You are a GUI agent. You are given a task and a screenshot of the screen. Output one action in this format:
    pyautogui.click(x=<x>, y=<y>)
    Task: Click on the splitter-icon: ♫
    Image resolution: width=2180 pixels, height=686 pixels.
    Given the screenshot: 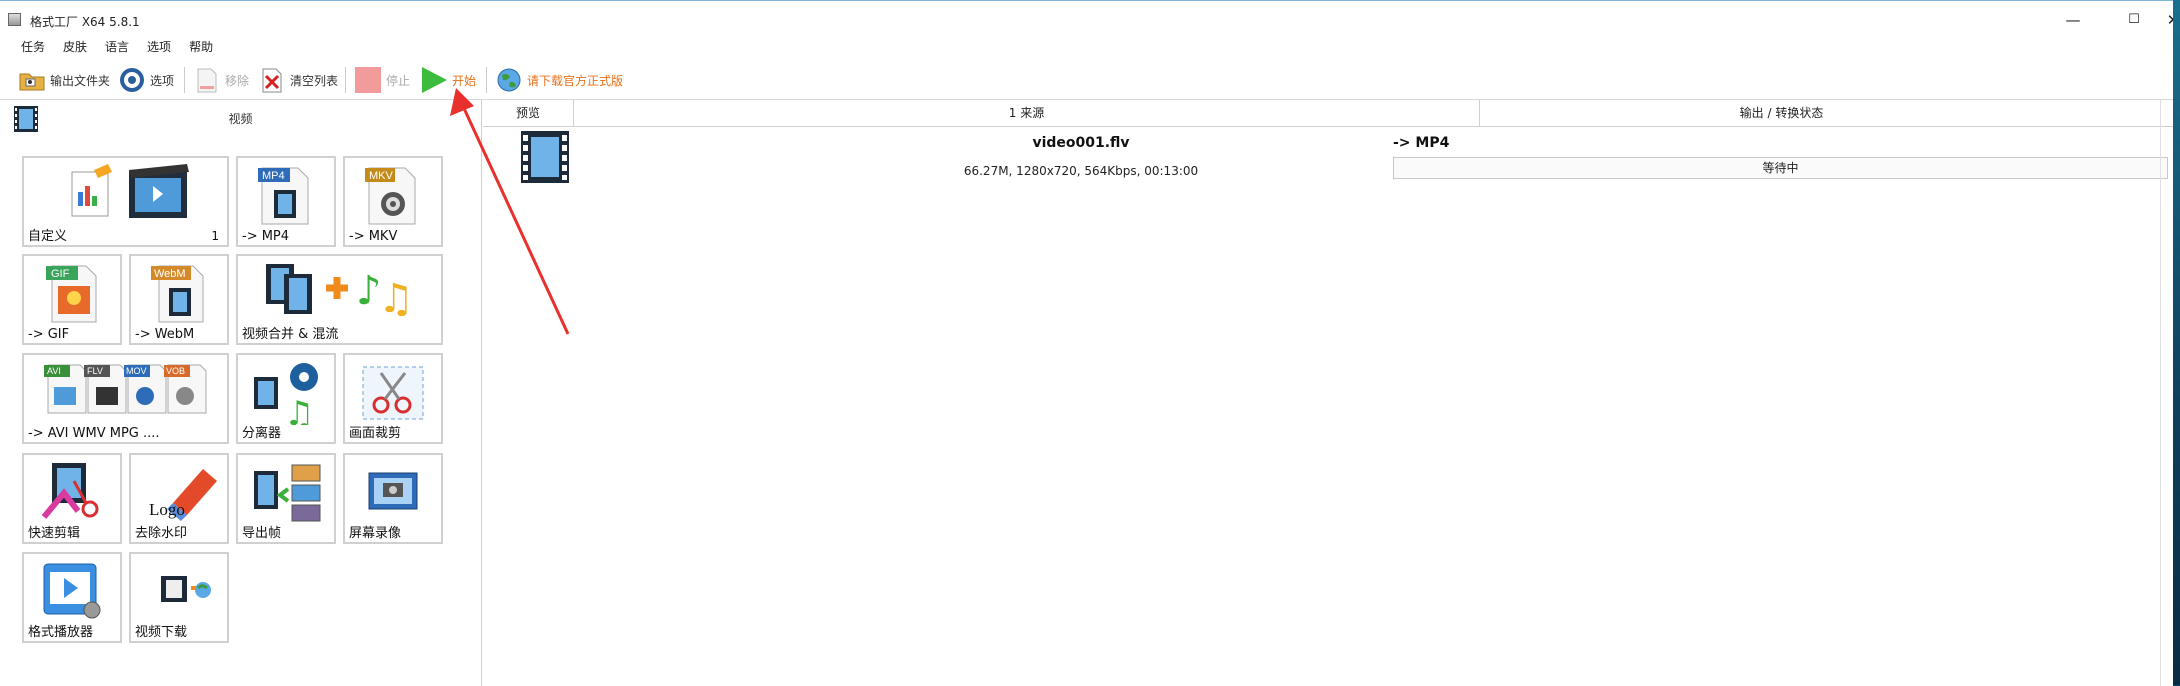 What is the action you would take?
    pyautogui.click(x=286, y=396)
    